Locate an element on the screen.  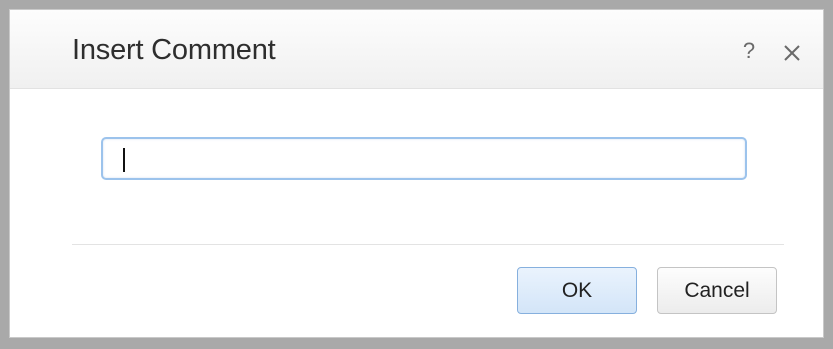
close-icon is located at coordinates (792, 53).